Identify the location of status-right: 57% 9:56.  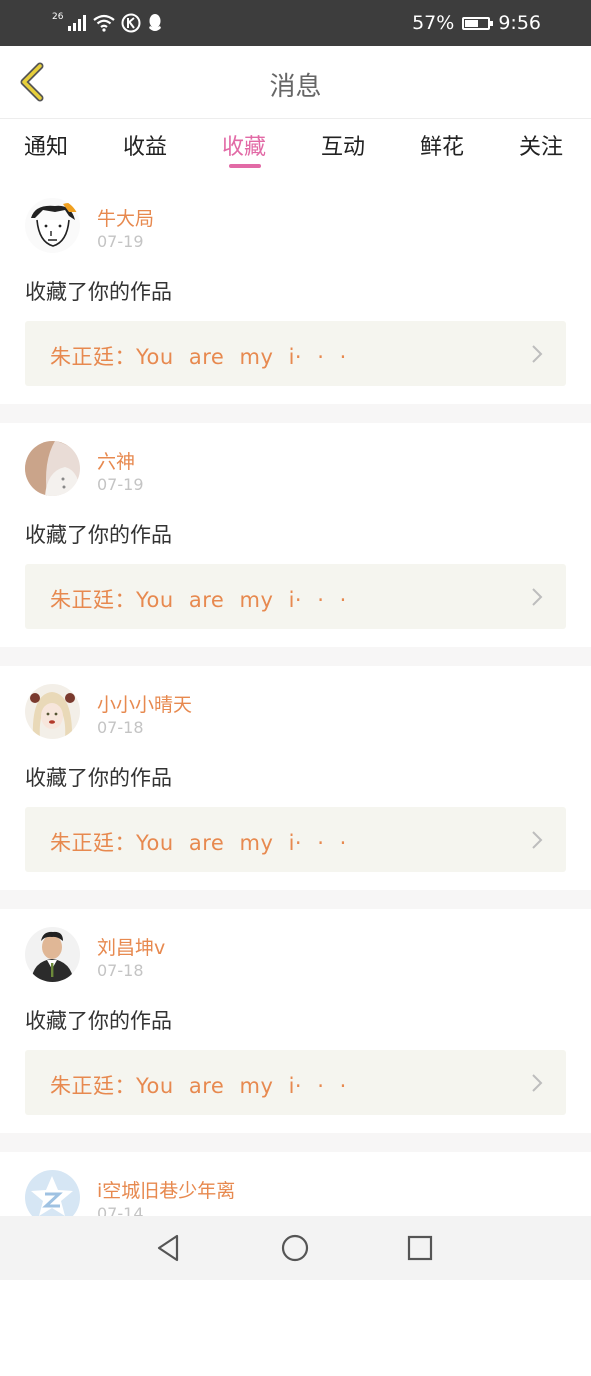
(476, 23).